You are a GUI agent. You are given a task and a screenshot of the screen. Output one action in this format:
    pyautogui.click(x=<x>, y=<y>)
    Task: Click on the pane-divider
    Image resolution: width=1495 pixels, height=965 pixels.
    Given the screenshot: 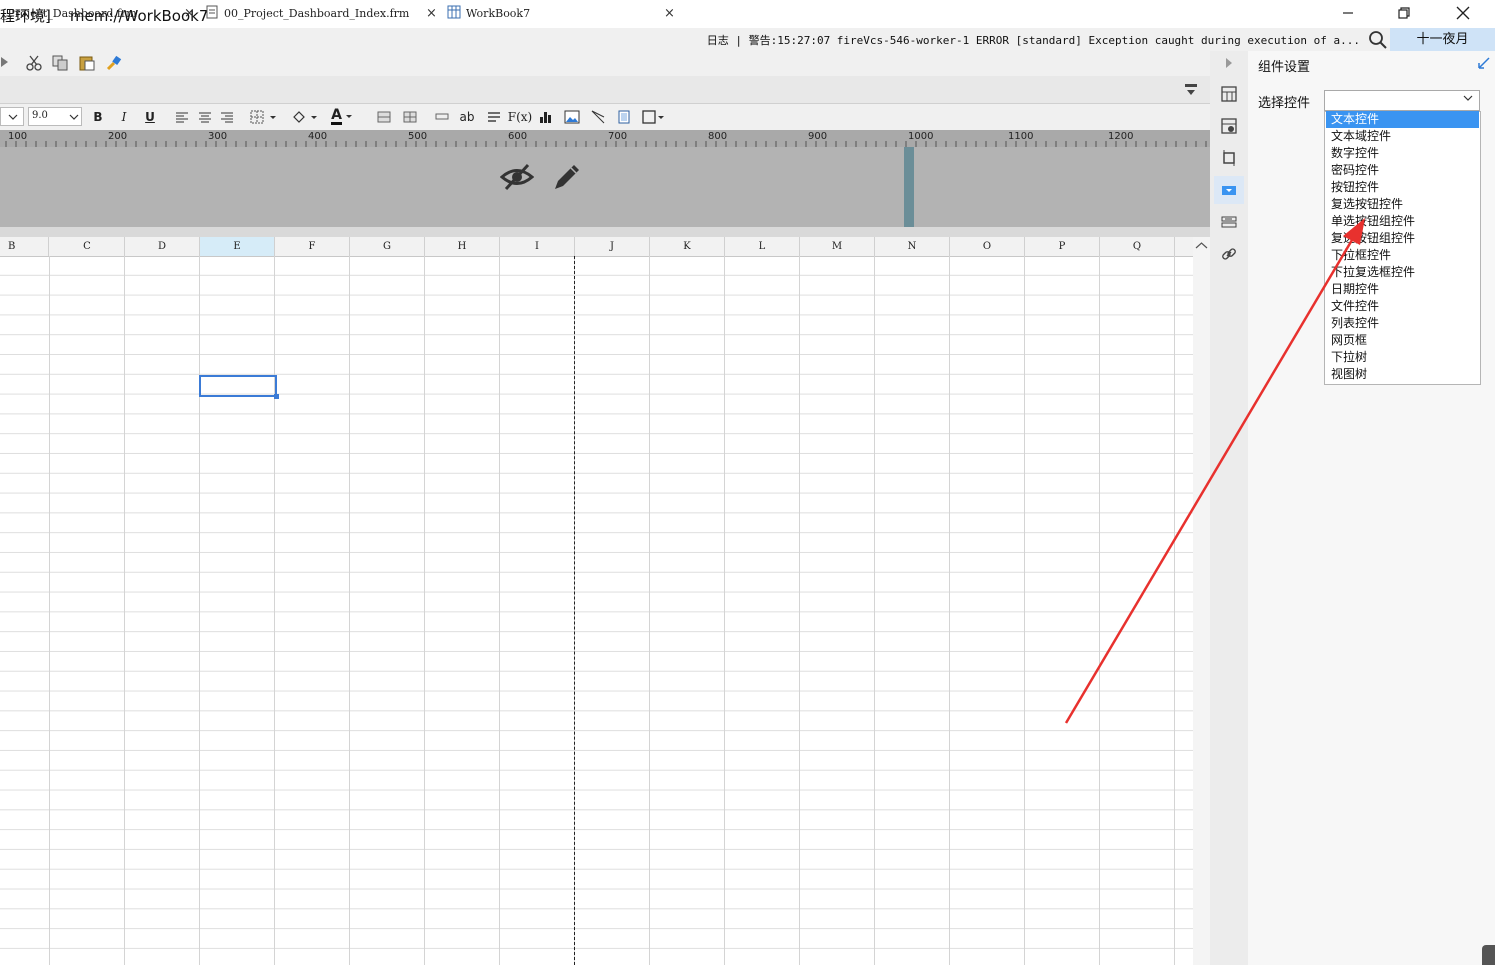 What is the action you would take?
    pyautogui.click(x=605, y=232)
    